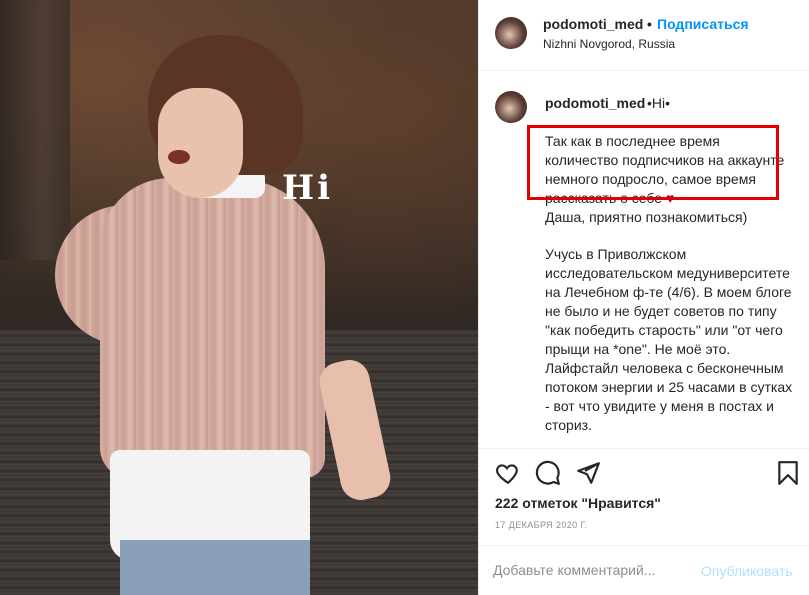 This screenshot has width=809, height=595. I want to click on publish-button: Опубликовать, so click(747, 571).